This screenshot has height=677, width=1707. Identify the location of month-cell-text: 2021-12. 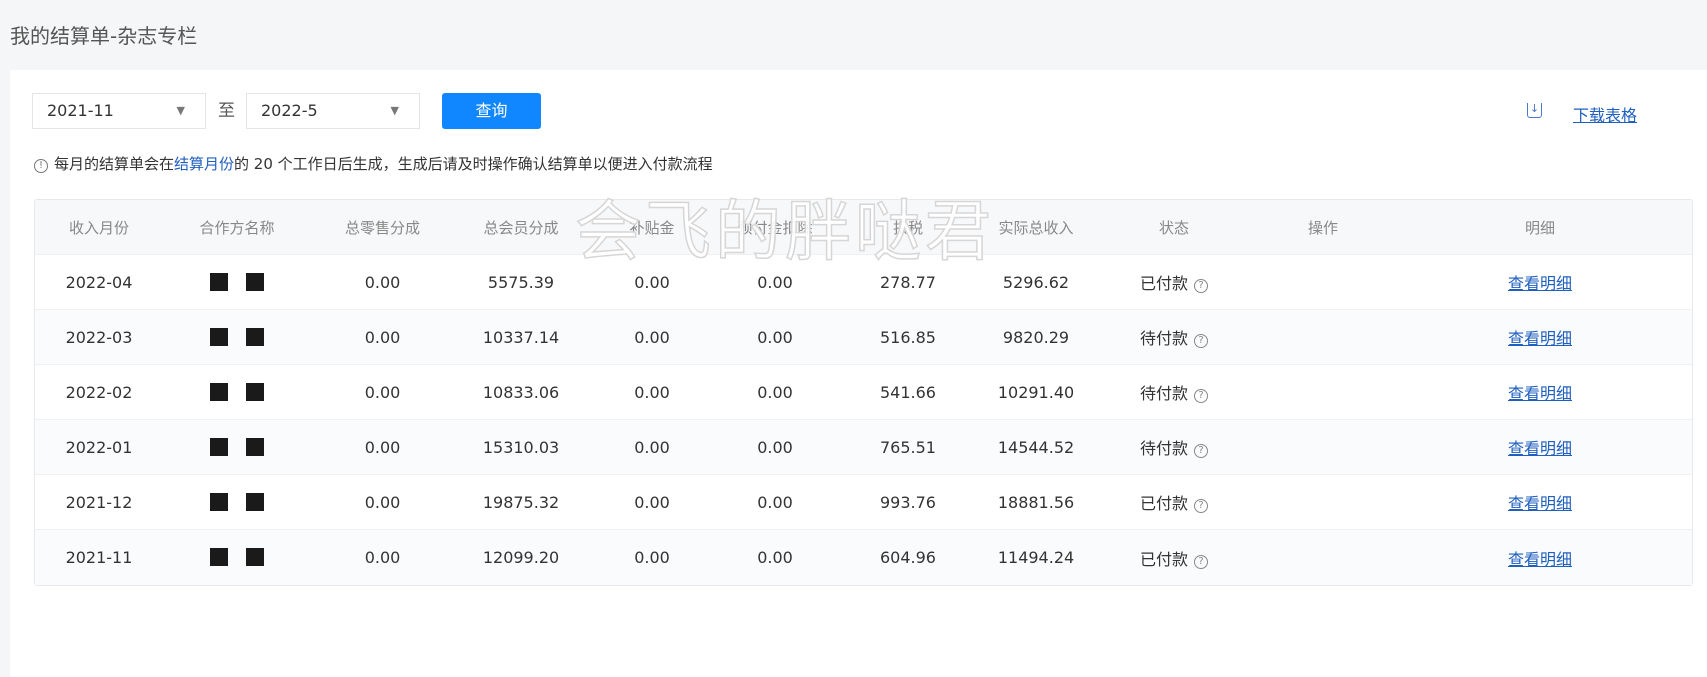
(99, 502).